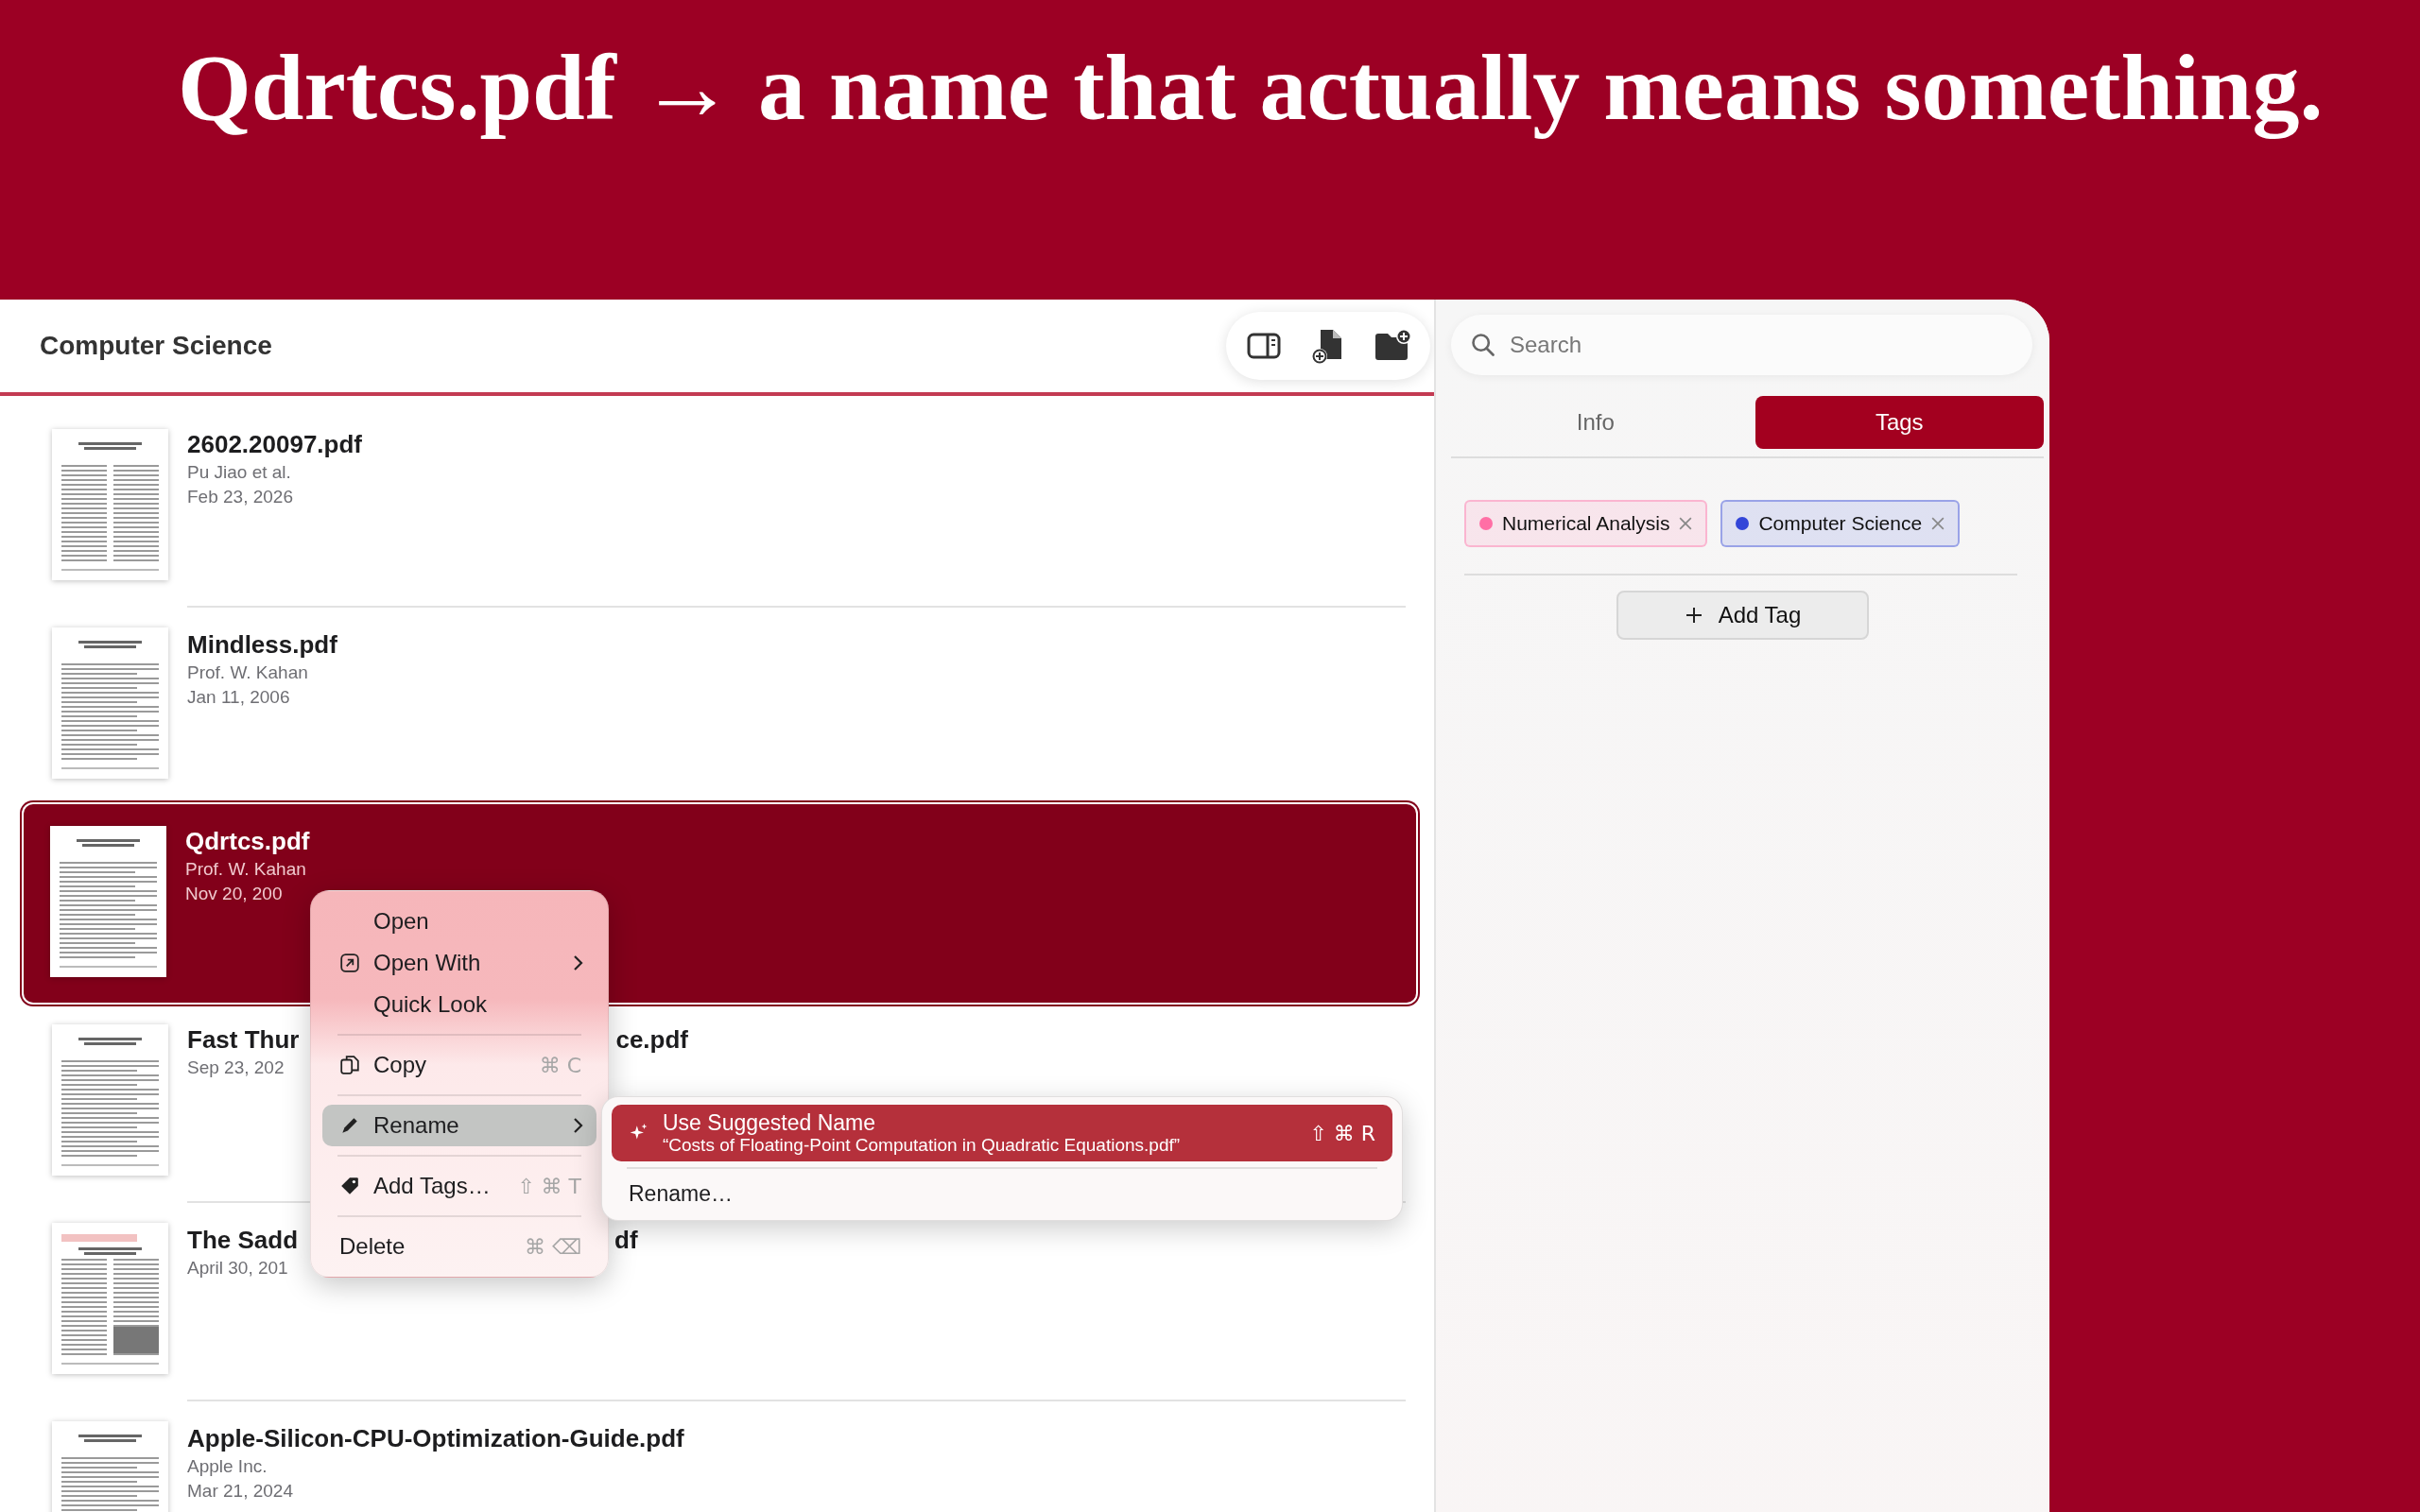  Describe the element at coordinates (1251, 88) in the screenshot. I see `headline: Qdrtcs.pdf → a name that actually means something.` at that location.